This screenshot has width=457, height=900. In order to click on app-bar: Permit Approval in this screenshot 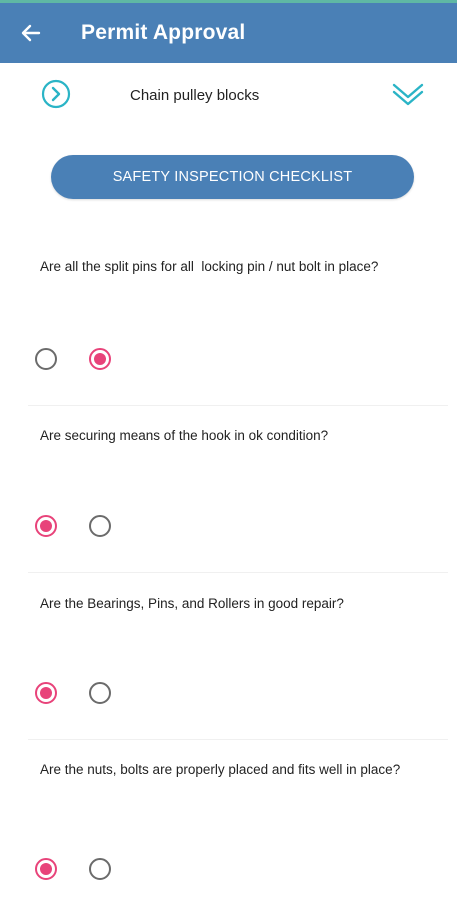, I will do `click(228, 31)`.